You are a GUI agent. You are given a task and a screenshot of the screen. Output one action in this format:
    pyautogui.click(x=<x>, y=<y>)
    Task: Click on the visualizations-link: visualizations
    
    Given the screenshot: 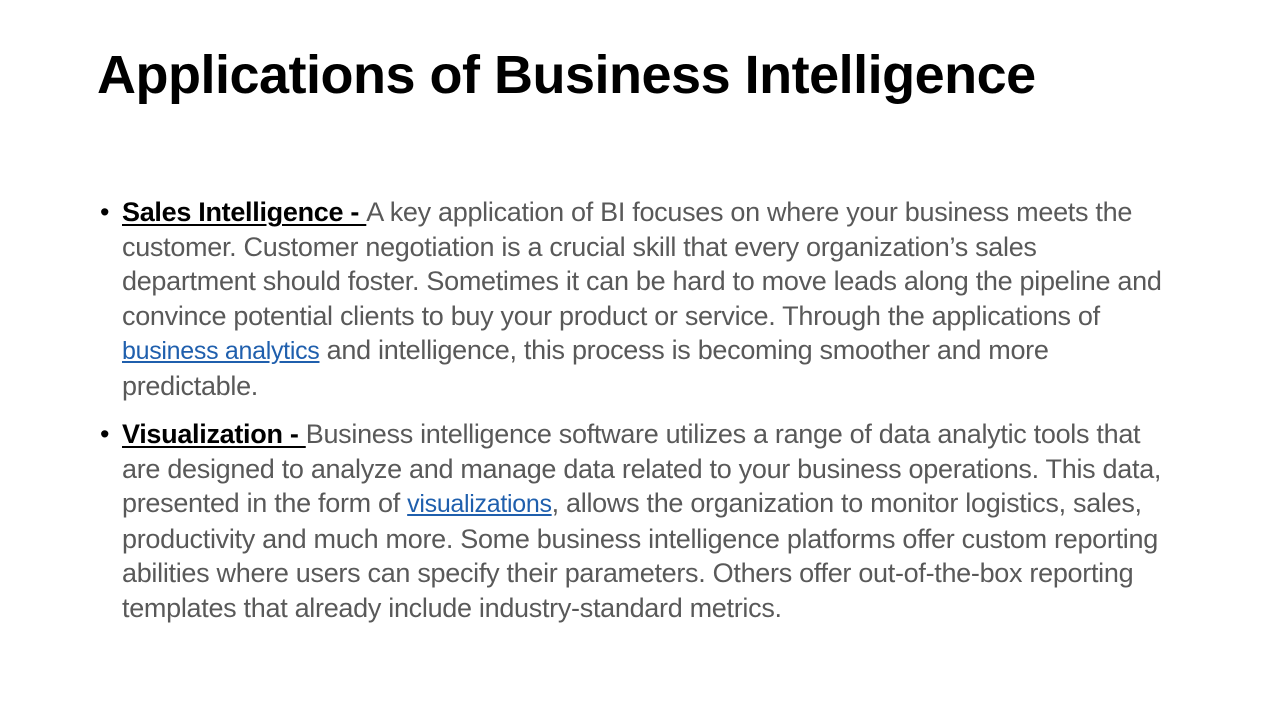 What is the action you would take?
    pyautogui.click(x=479, y=504)
    